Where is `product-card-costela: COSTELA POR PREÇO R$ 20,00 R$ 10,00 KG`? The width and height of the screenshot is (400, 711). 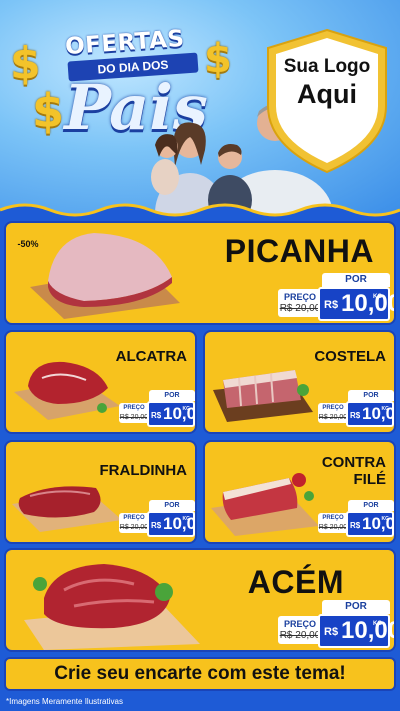
product-card-costela: COSTELA POR PREÇO R$ 20,00 R$ 10,00 KG is located at coordinates (299, 382).